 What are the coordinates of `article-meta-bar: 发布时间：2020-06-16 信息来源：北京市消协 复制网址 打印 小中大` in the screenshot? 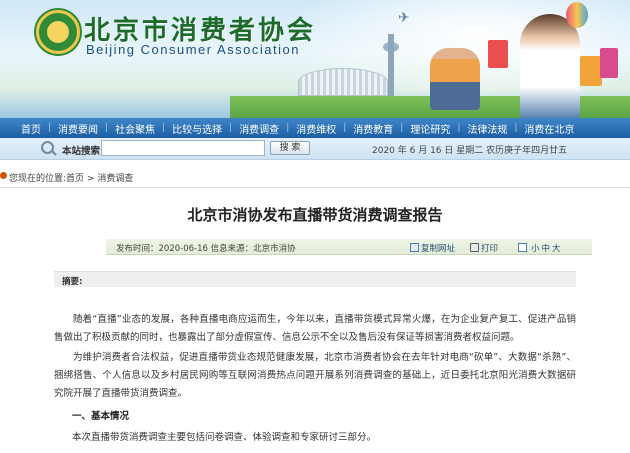 It's located at (349, 247).